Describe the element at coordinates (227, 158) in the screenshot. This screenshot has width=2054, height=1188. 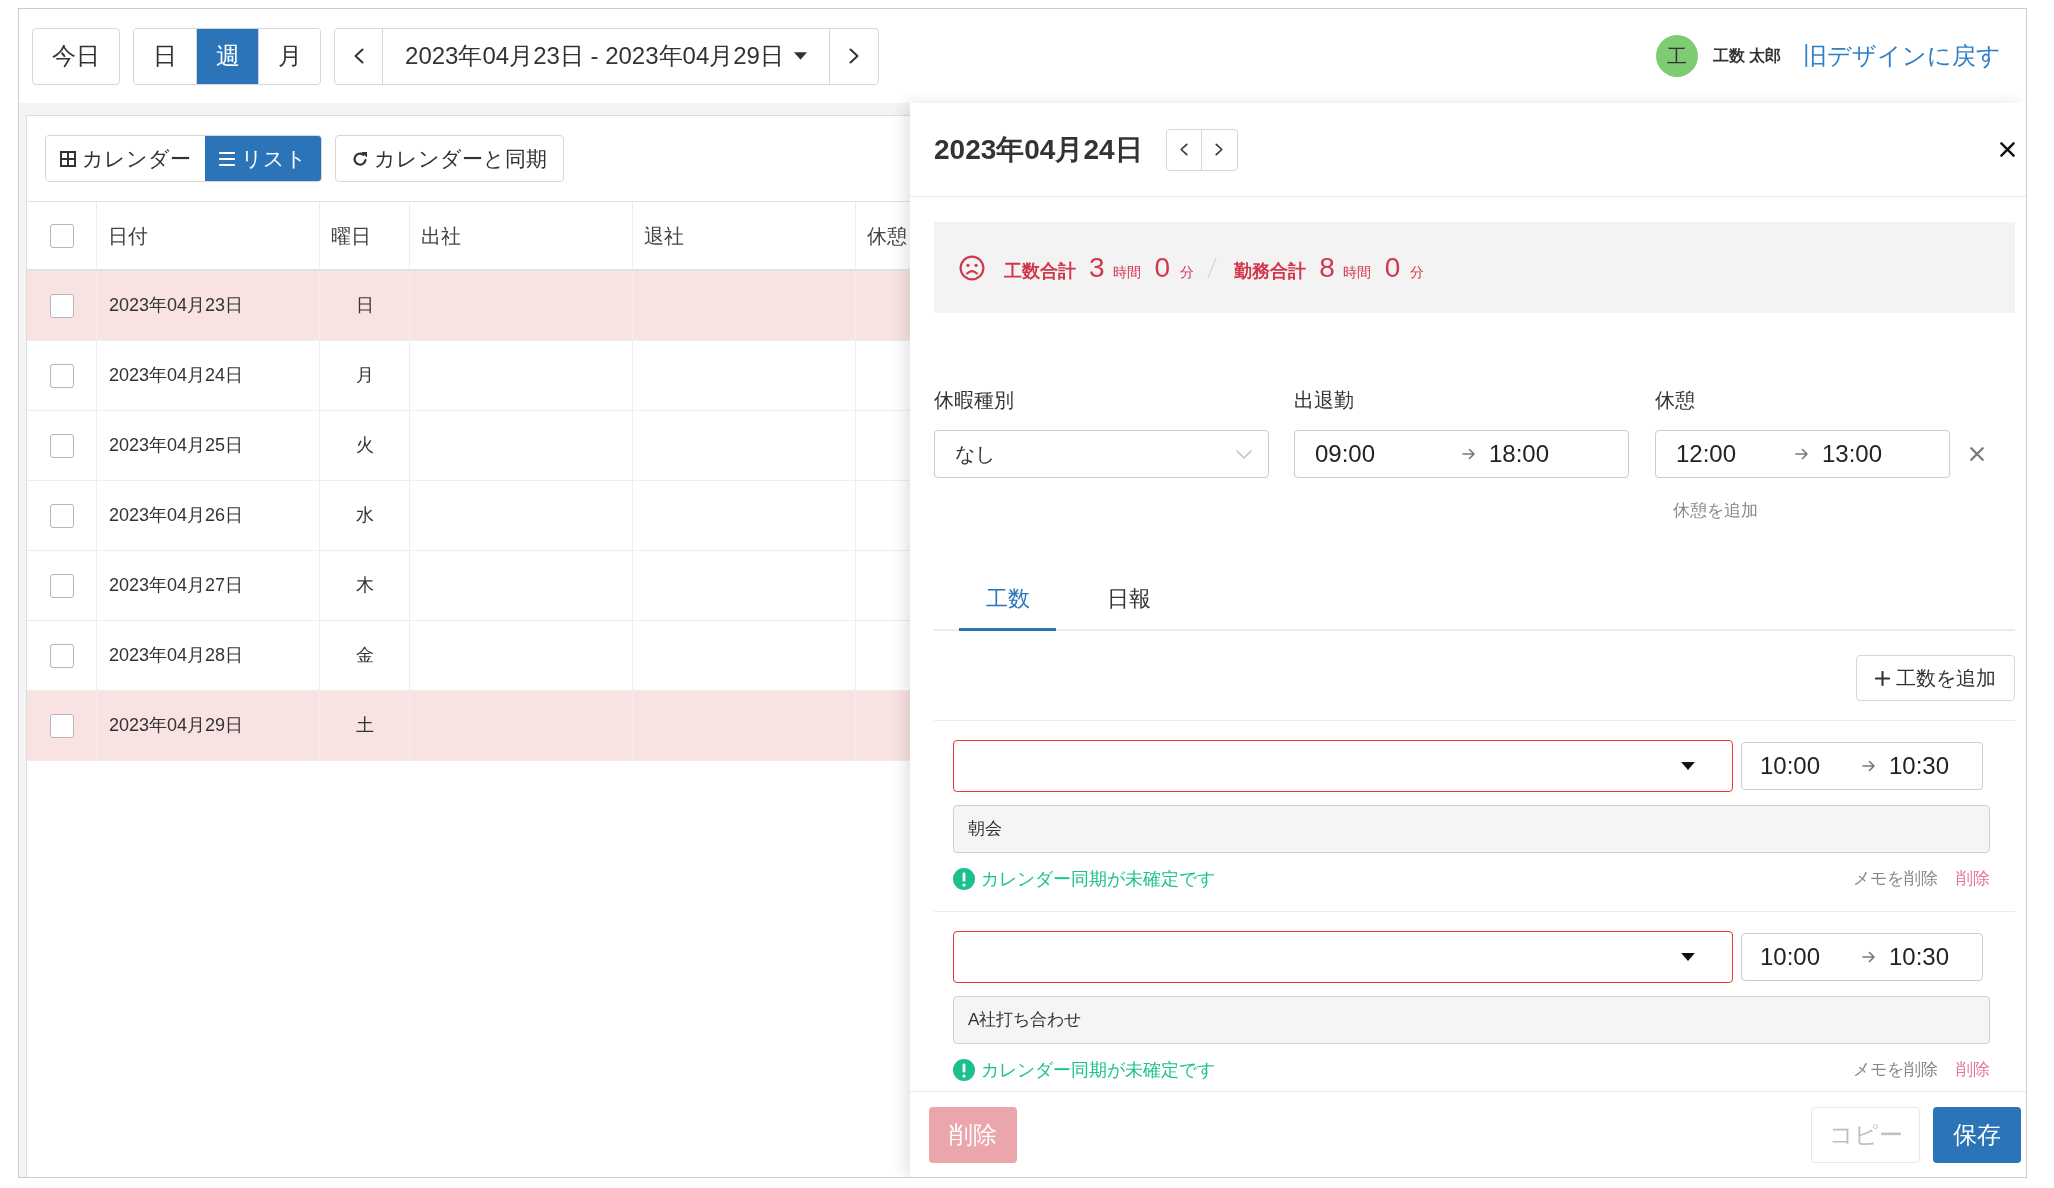
I see `list-icon` at that location.